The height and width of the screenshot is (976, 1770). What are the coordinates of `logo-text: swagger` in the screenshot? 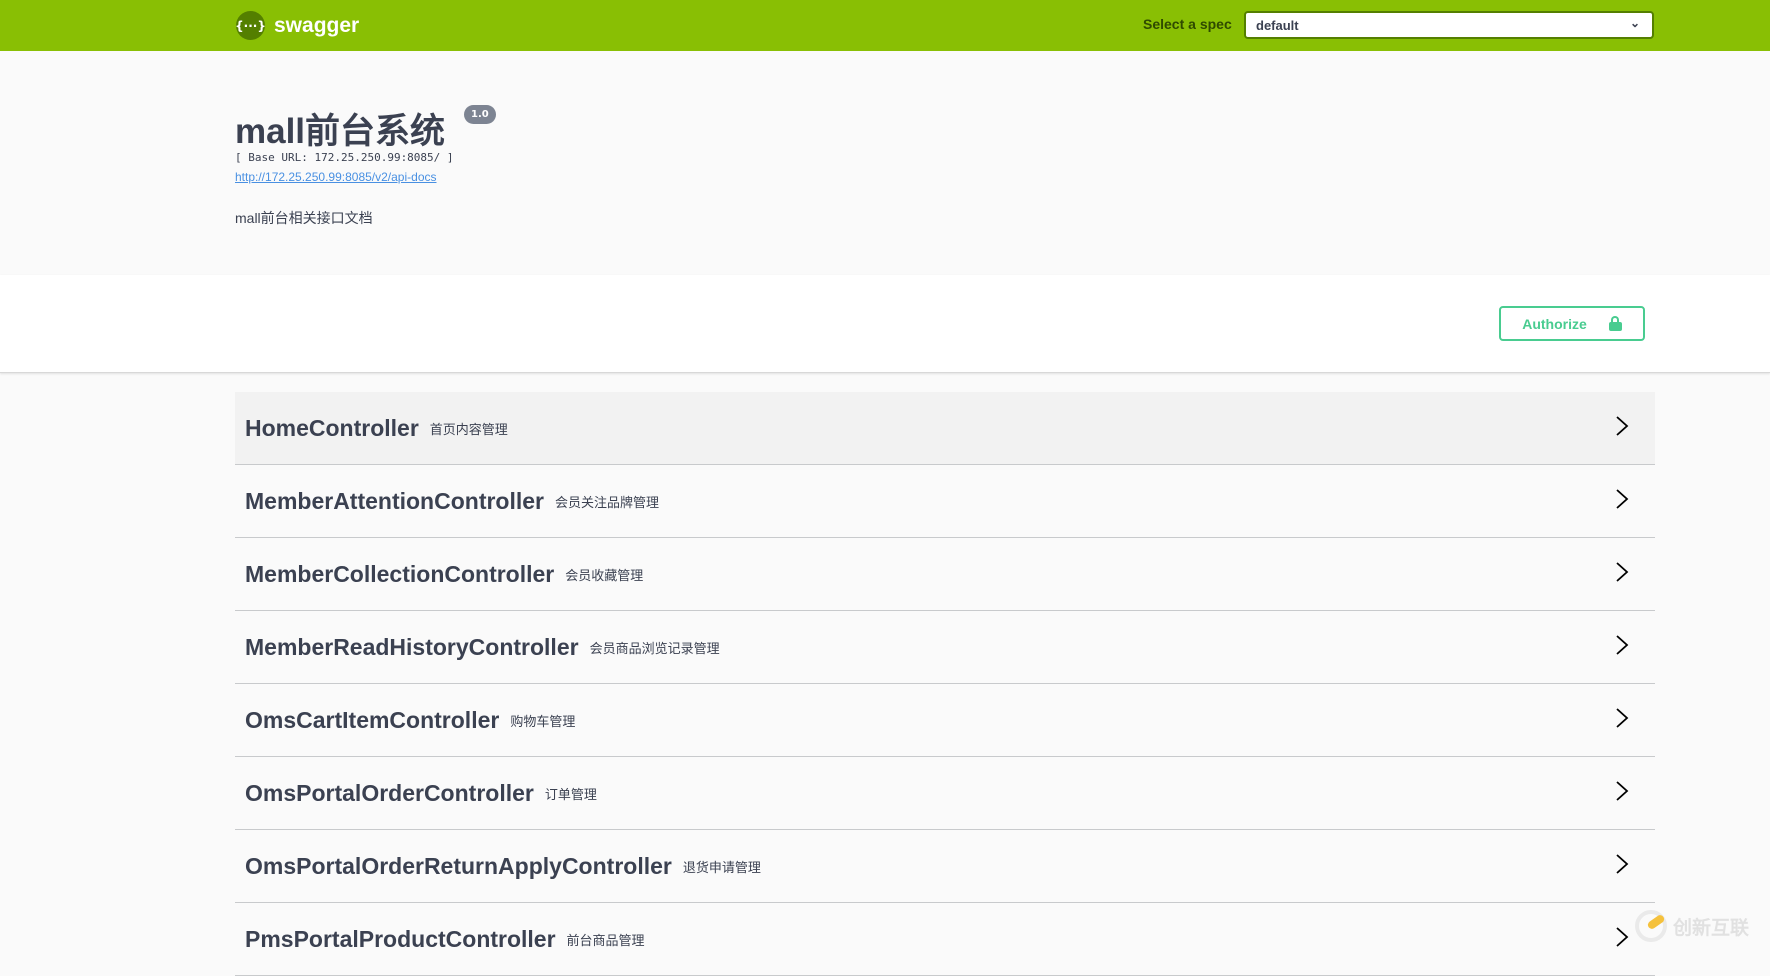 It's located at (317, 25).